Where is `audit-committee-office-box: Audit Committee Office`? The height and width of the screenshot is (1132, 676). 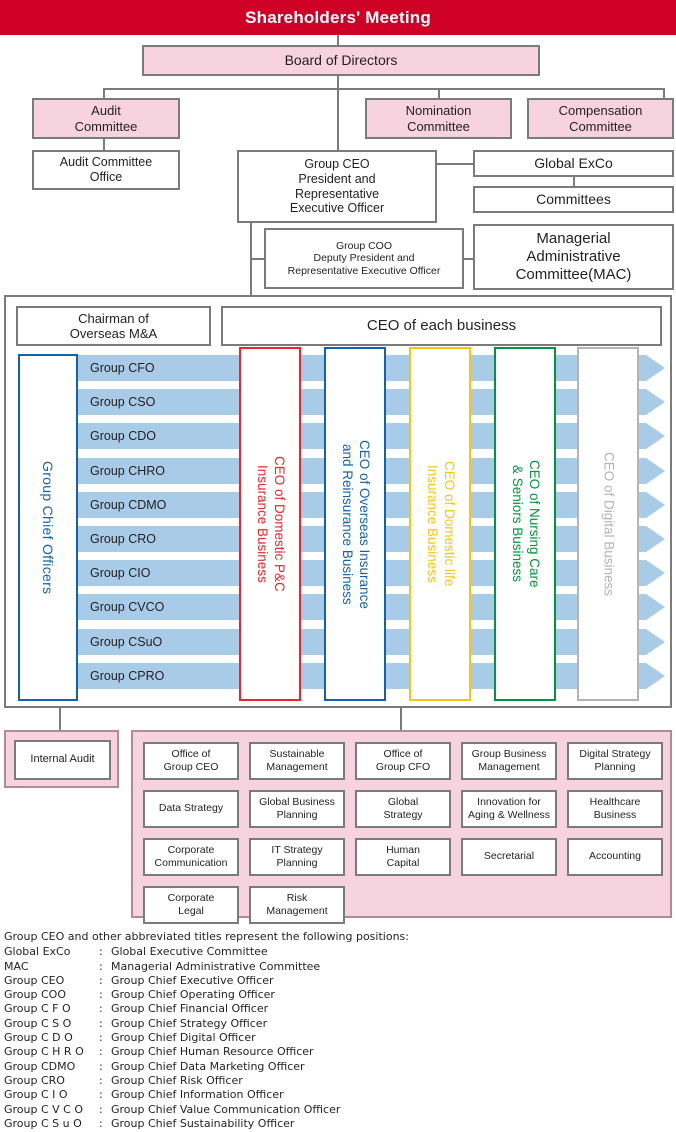 audit-committee-office-box: Audit Committee Office is located at coordinates (106, 170).